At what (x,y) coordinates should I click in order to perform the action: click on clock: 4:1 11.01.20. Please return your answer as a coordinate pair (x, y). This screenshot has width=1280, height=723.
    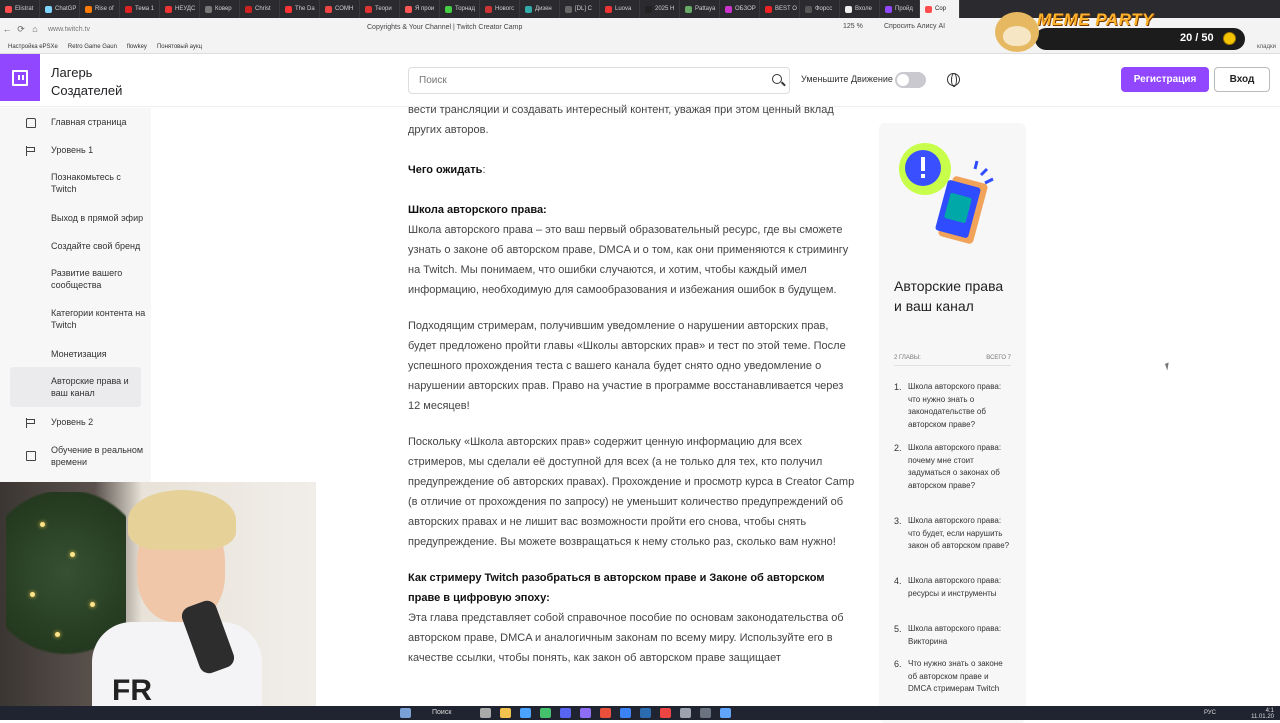
    Looking at the image, I should click on (1262, 714).